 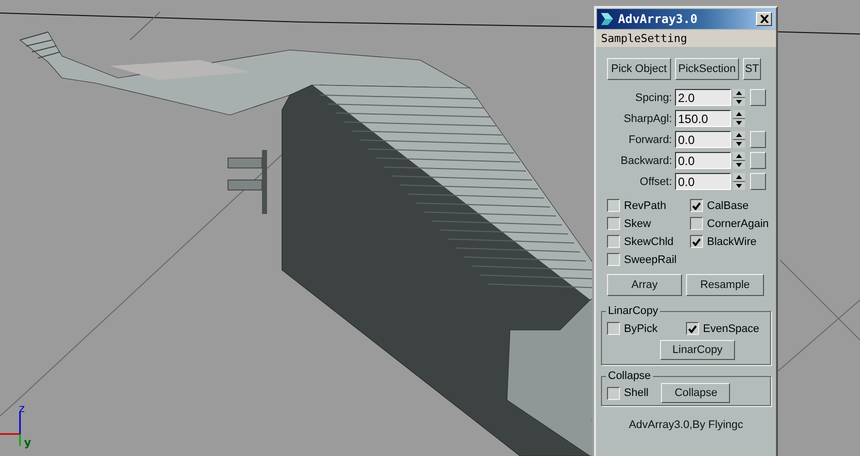 I want to click on footer-text: AdvArray3.0,By Flyingc, so click(x=686, y=425).